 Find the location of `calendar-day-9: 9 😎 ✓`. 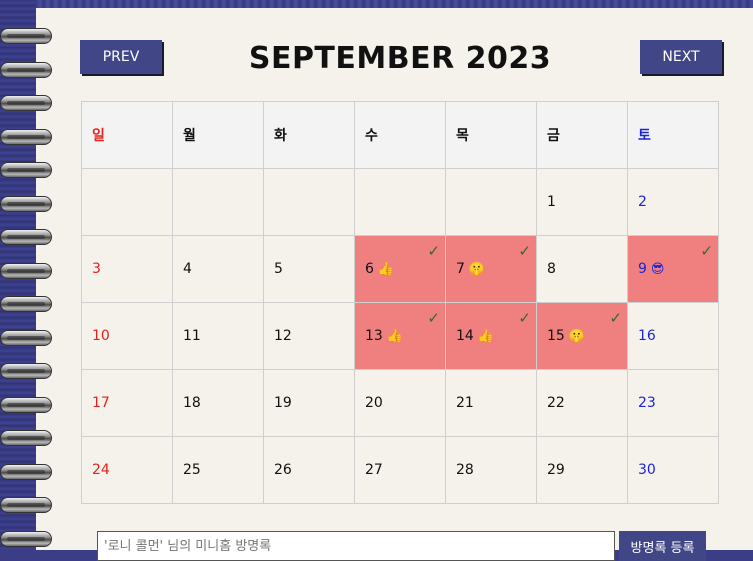

calendar-day-9: 9 😎 ✓ is located at coordinates (673, 269).